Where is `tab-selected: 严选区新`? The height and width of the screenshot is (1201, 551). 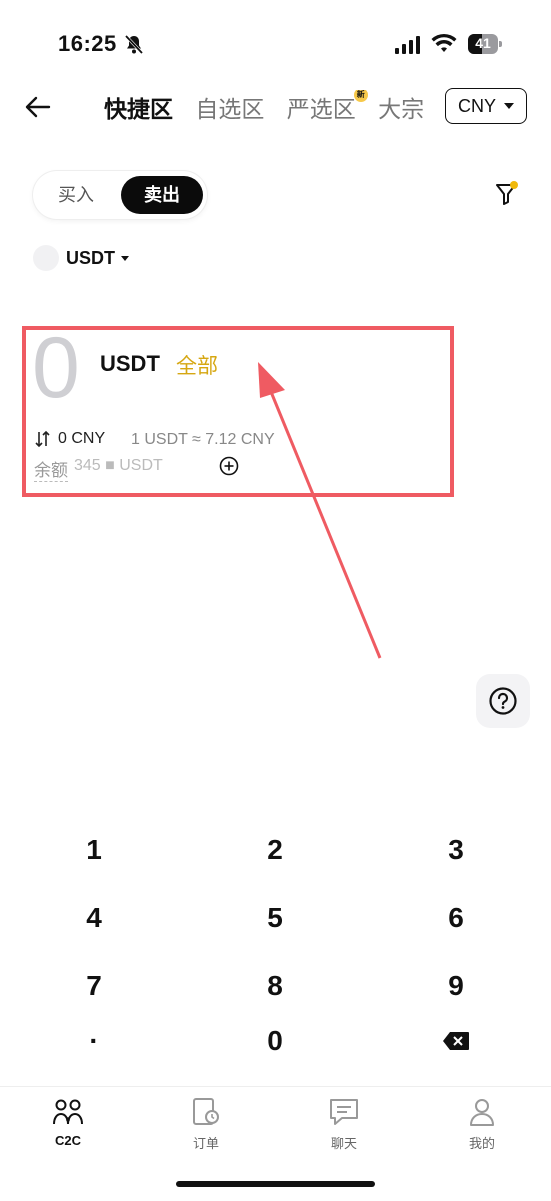
tab-selected: 严选区新 is located at coordinates (327, 107).